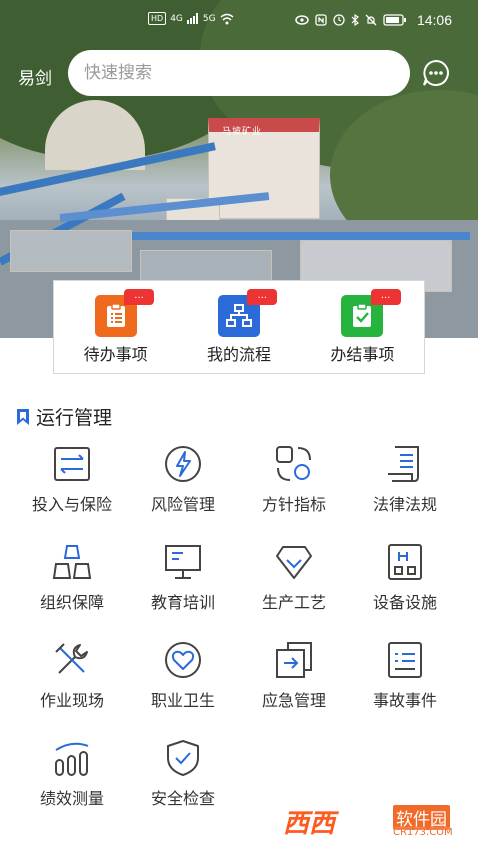 This screenshot has height=850, width=478. I want to click on grid-item-equipment: 设备设施, so click(405, 578).